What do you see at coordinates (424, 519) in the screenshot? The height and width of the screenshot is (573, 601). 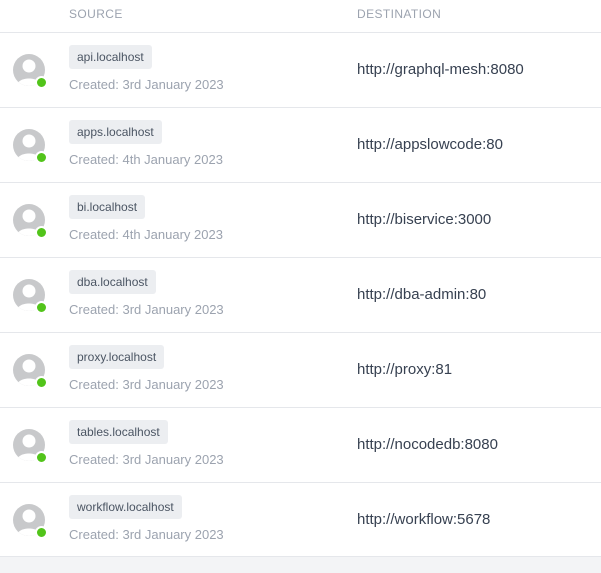 I see `destination-url: http://workflow:5678` at bounding box center [424, 519].